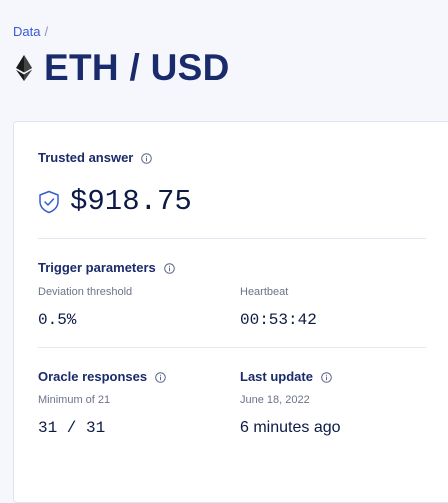 The image size is (448, 503). Describe the element at coordinates (49, 202) in the screenshot. I see `shield-check-icon` at that location.